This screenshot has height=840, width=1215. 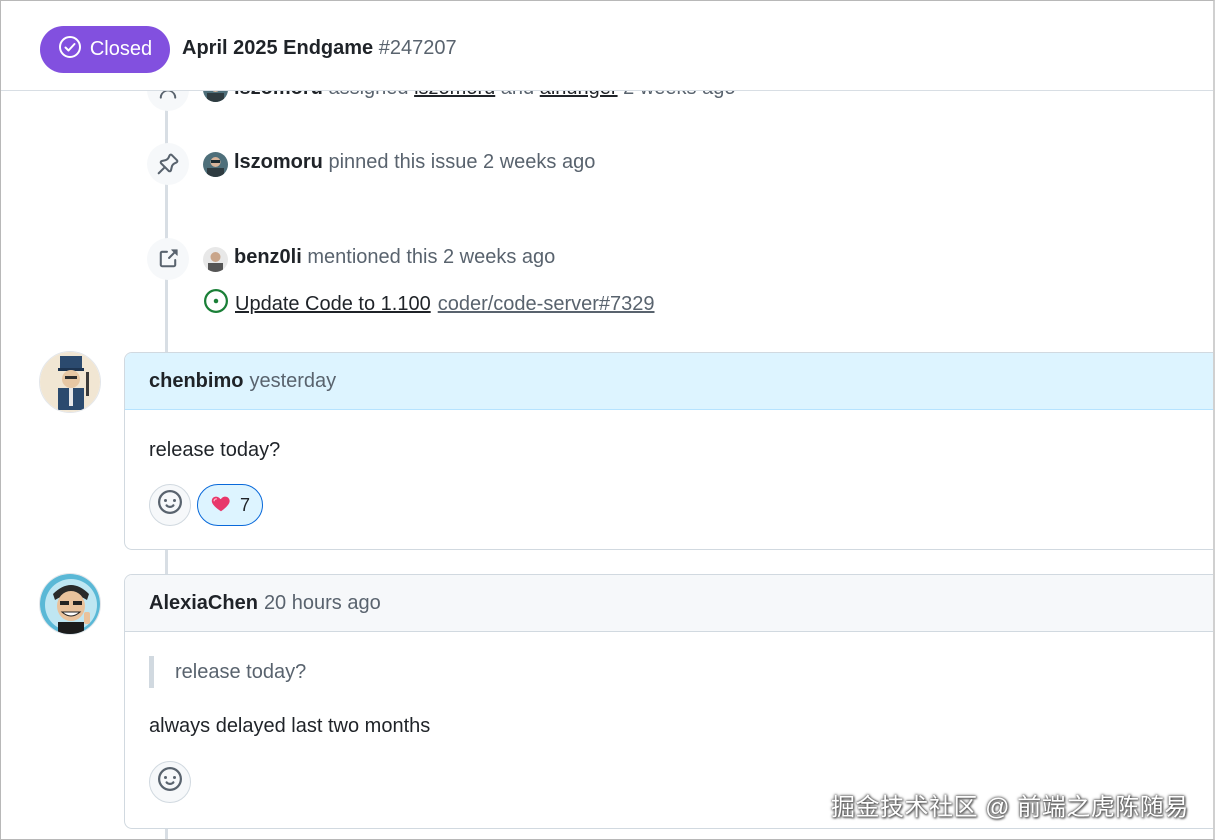 What do you see at coordinates (669, 479) in the screenshot?
I see `comment-body: release today? 7` at bounding box center [669, 479].